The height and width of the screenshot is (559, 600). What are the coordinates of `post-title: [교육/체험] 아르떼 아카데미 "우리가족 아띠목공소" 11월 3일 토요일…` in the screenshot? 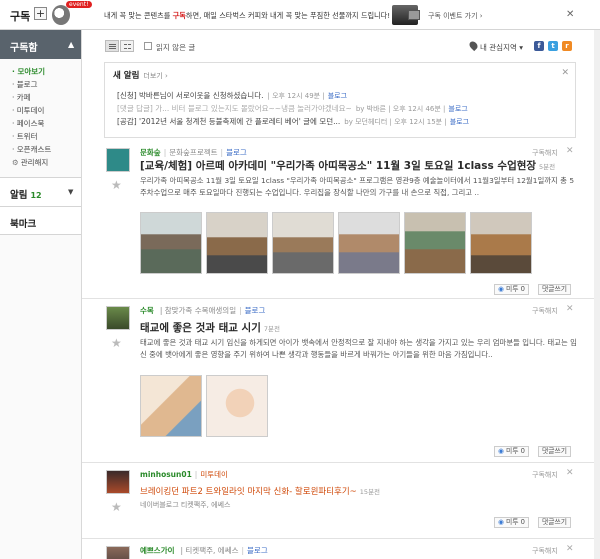 It's located at (347, 165).